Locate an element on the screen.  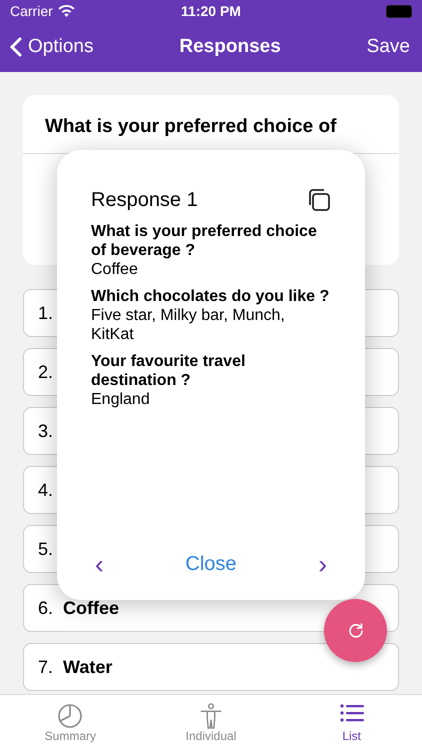
person-icon is located at coordinates (211, 716).